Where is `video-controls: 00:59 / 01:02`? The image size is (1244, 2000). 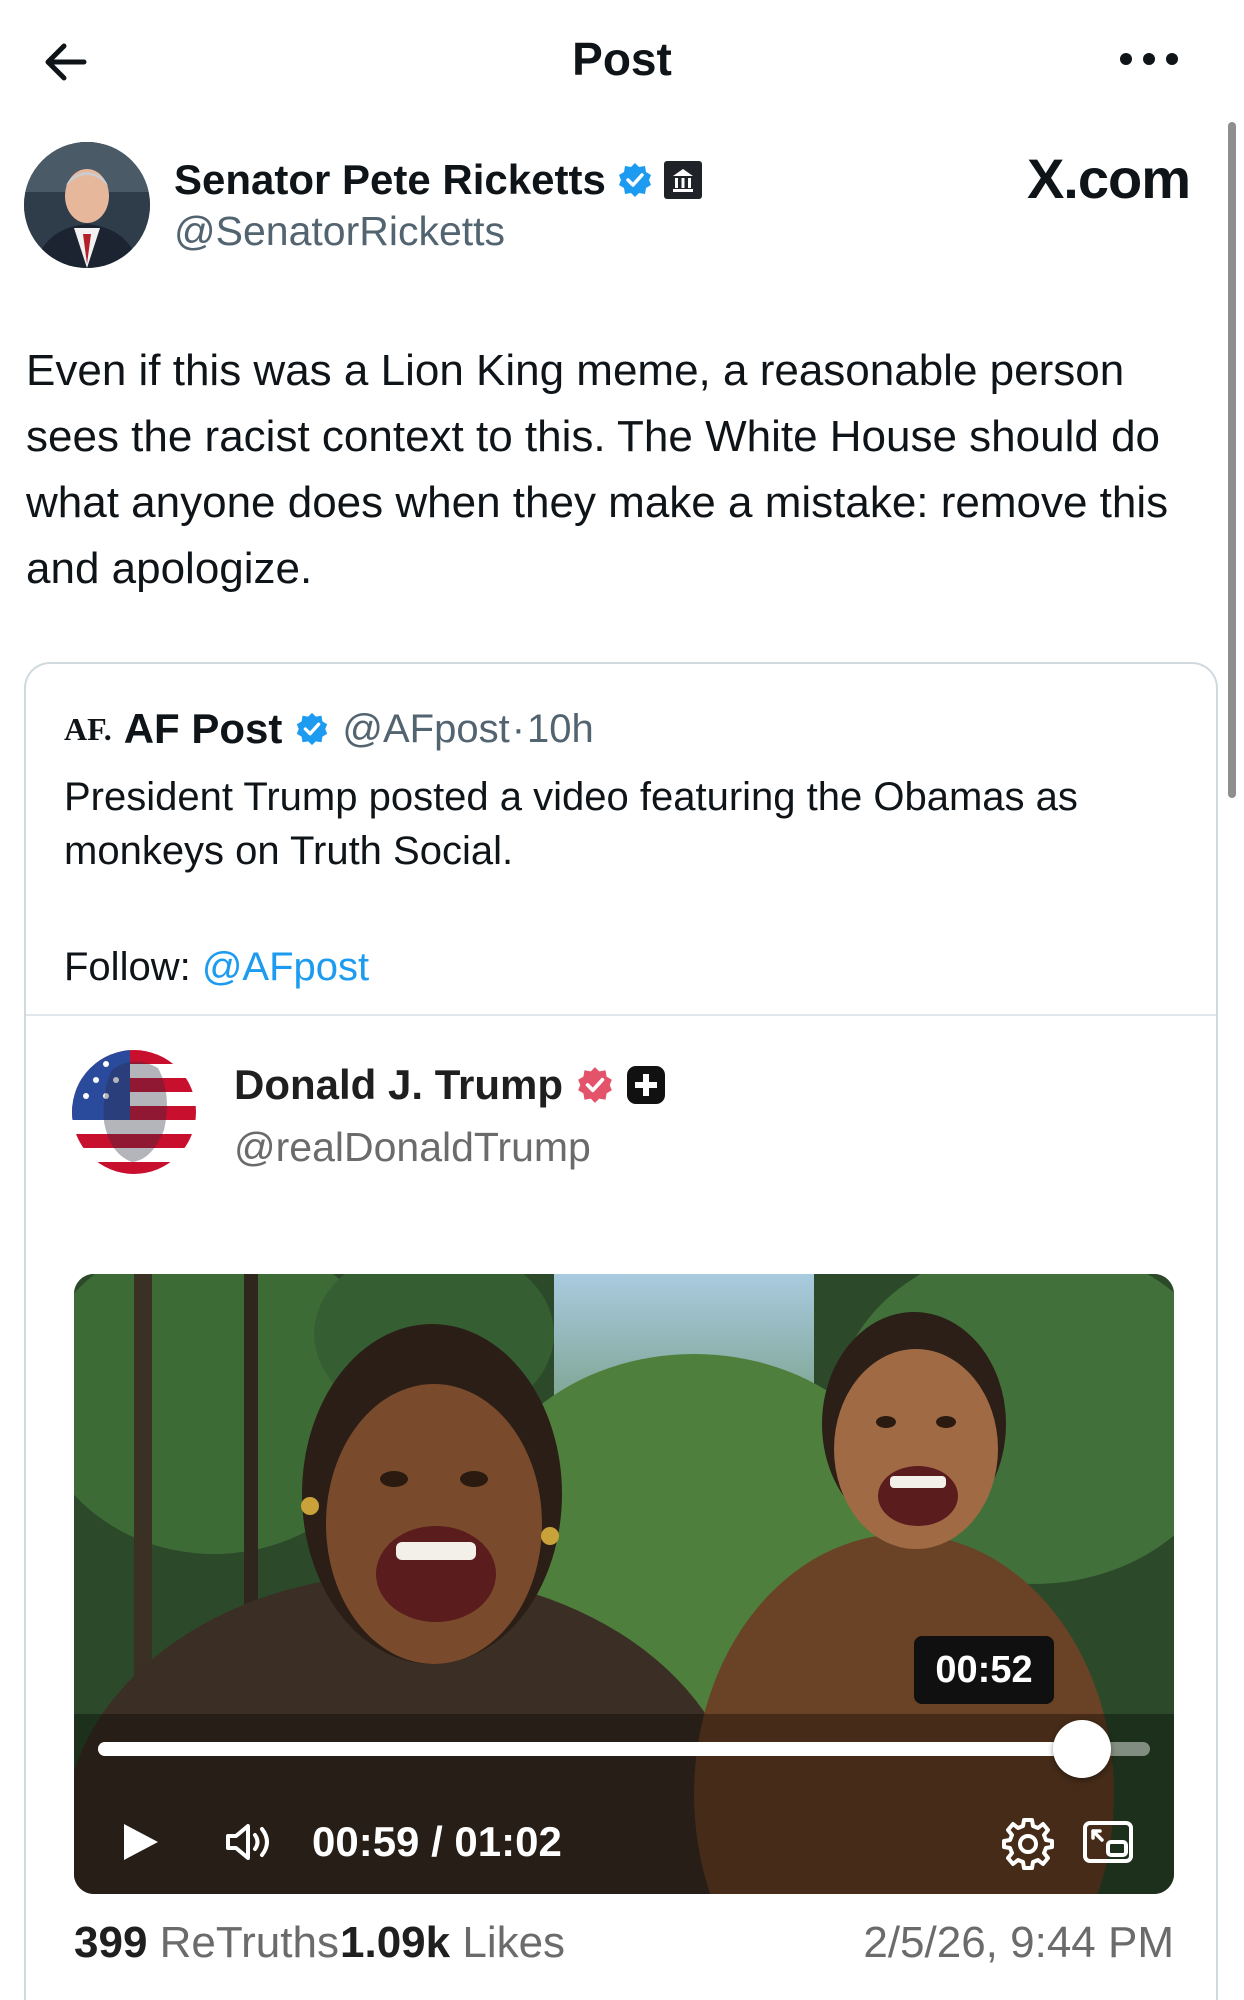 video-controls: 00:59 / 01:02 is located at coordinates (624, 1842).